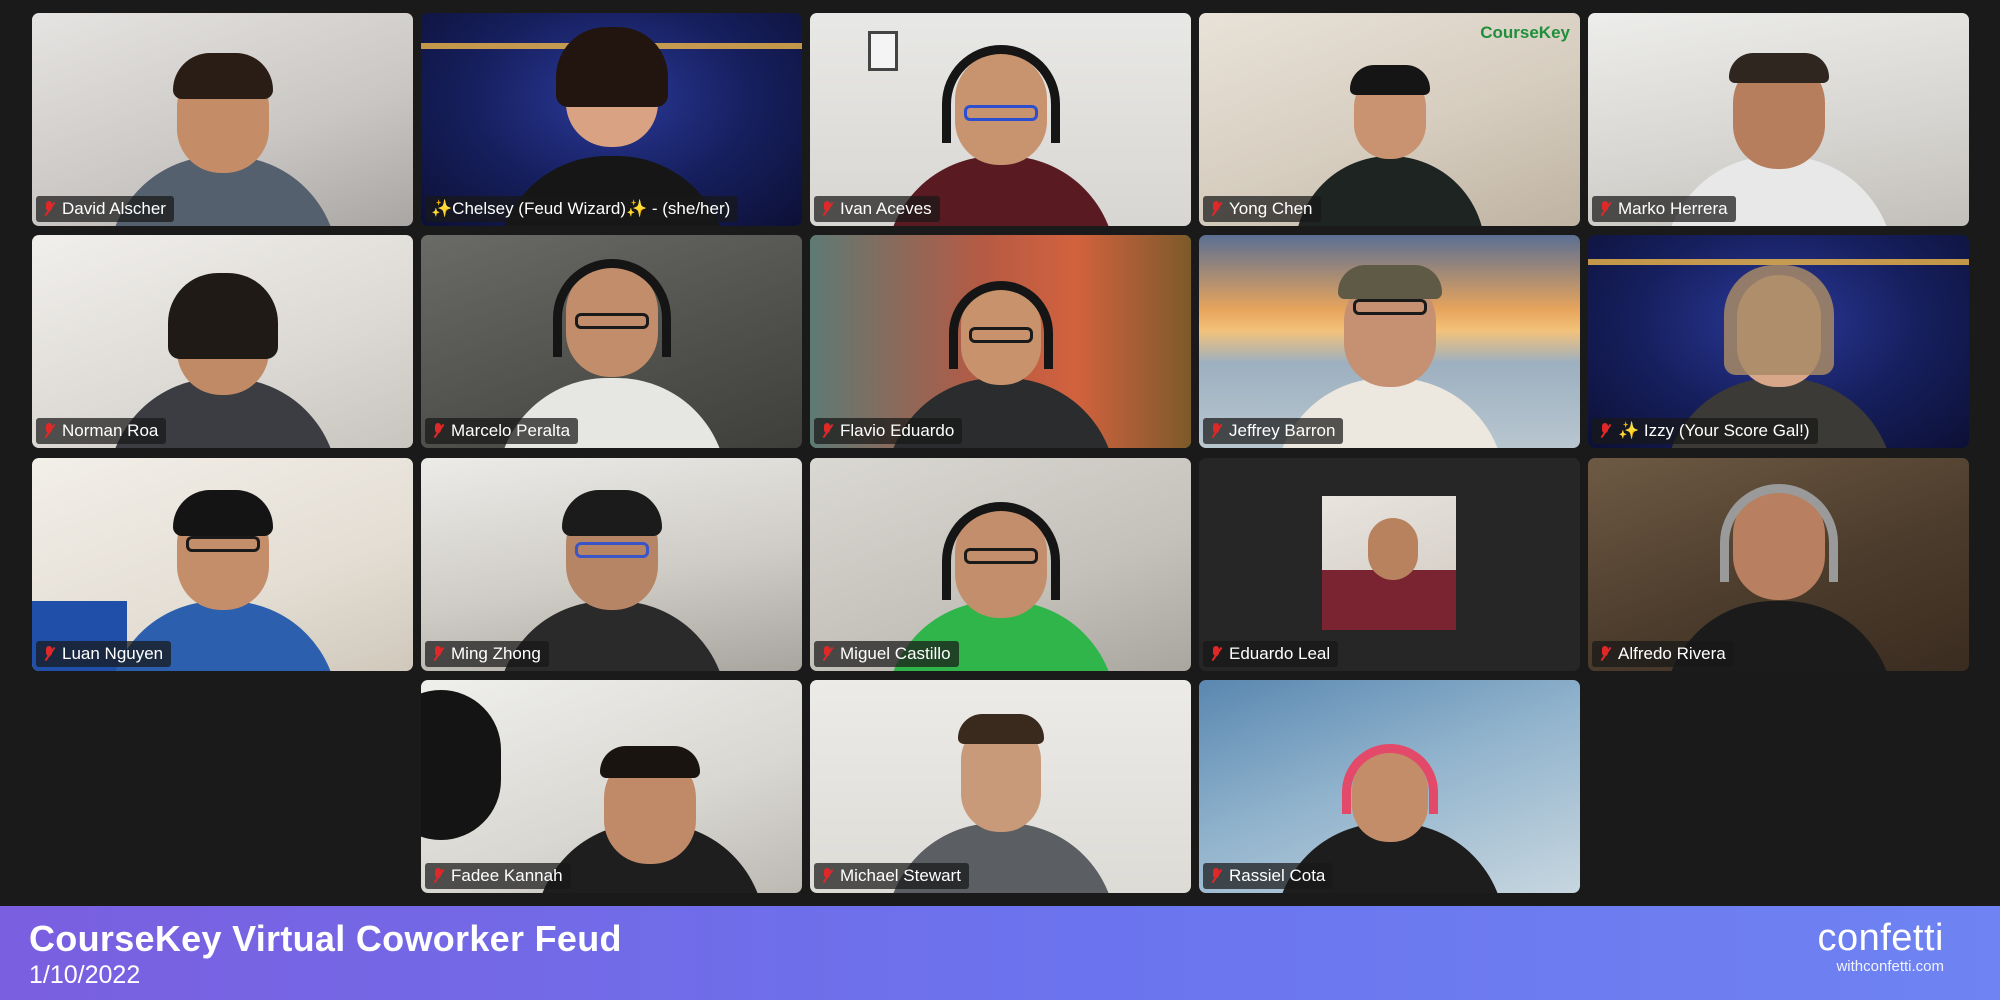  What do you see at coordinates (1880, 938) in the screenshot?
I see `brand-name: confetti` at bounding box center [1880, 938].